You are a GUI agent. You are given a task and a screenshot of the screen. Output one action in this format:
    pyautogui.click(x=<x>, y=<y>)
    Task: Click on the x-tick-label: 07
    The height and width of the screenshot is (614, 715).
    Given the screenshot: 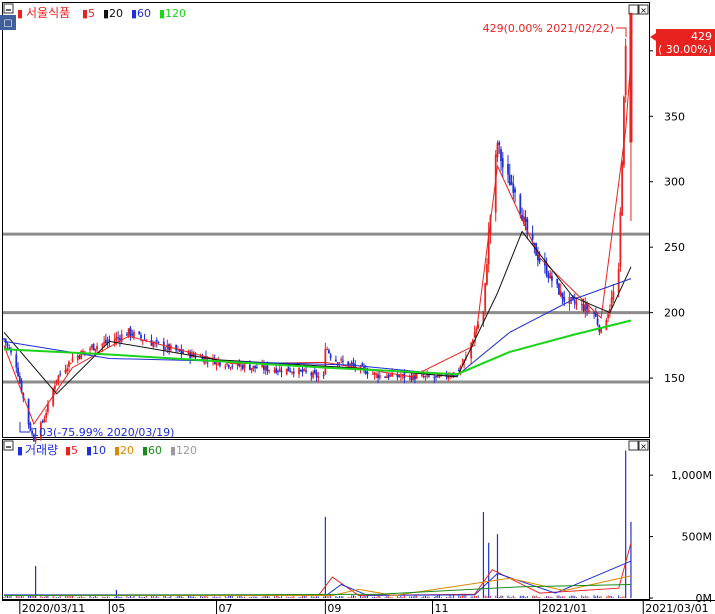 What is the action you would take?
    pyautogui.click(x=225, y=608)
    